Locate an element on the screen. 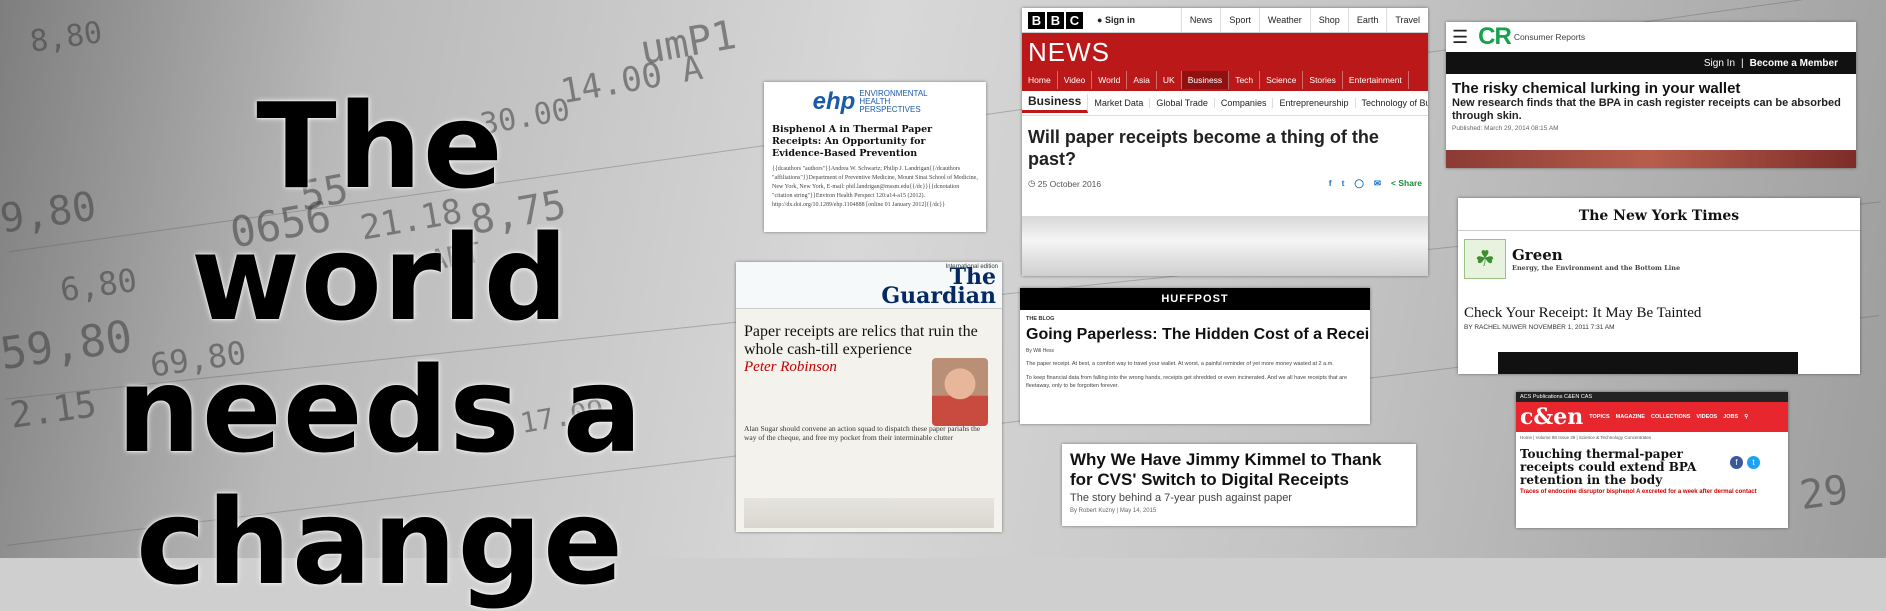 This screenshot has width=1886, height=611. bbc-receipt-photo is located at coordinates (1225, 246).